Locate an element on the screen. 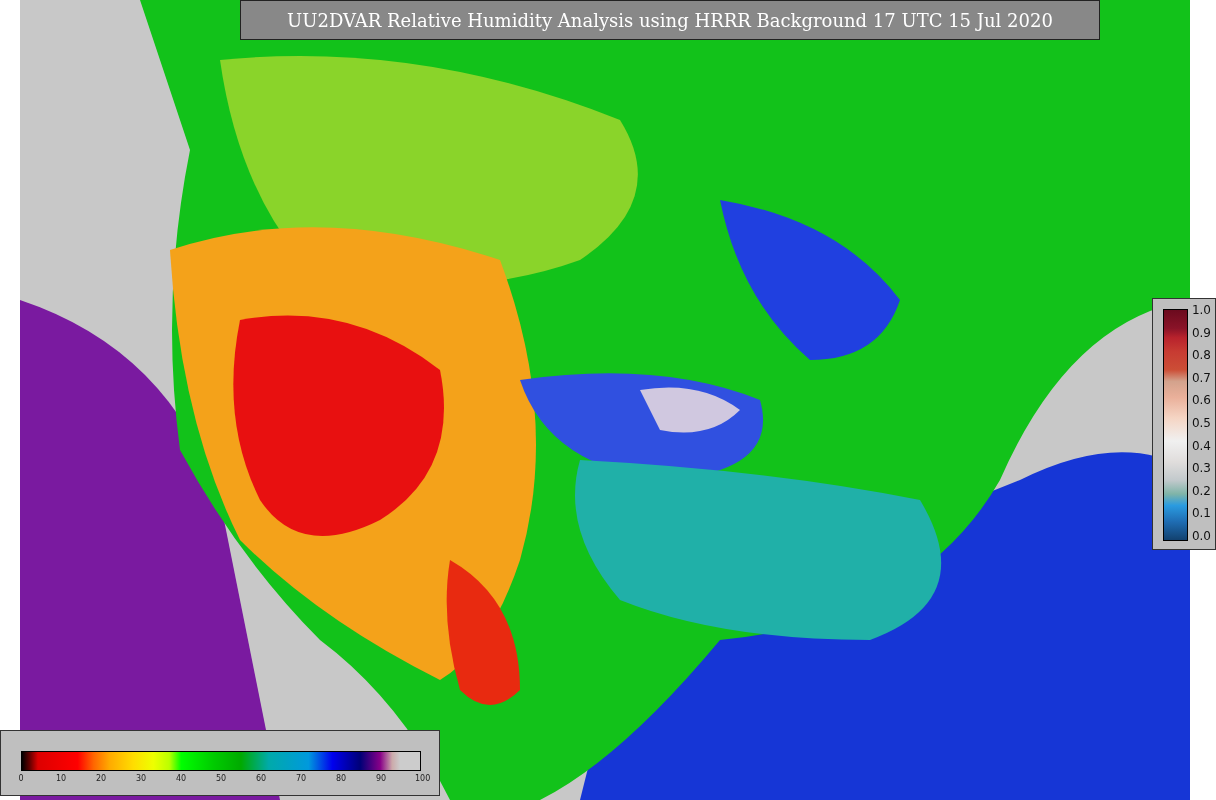 The height and width of the screenshot is (800, 1216). tick-label: 80 is located at coordinates (341, 778).